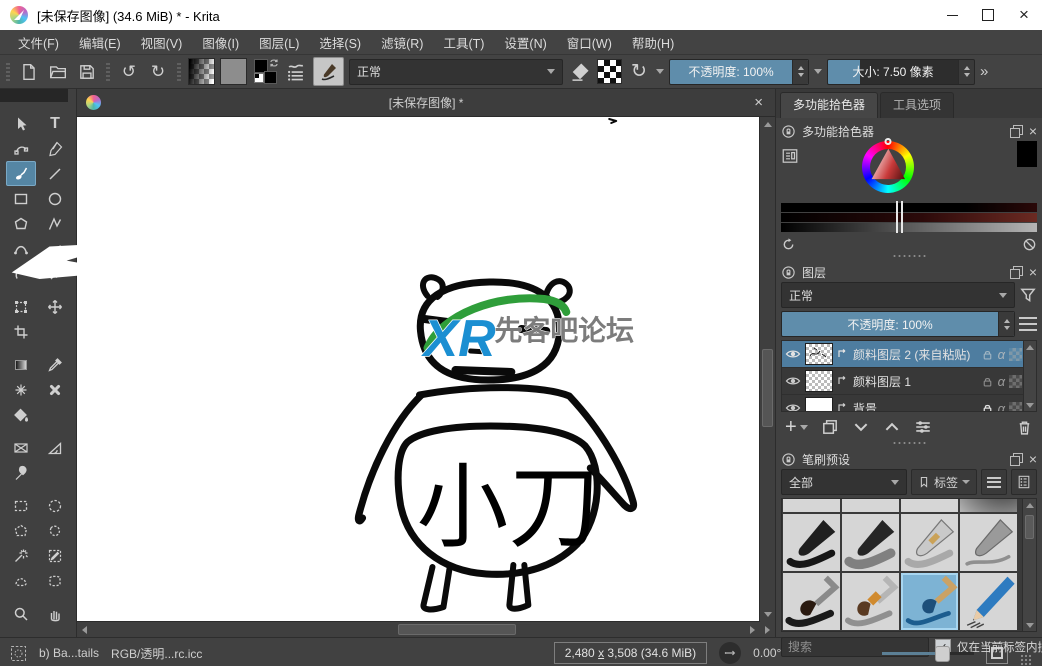  Describe the element at coordinates (233, 71) in the screenshot. I see `pattern-swatch` at that location.